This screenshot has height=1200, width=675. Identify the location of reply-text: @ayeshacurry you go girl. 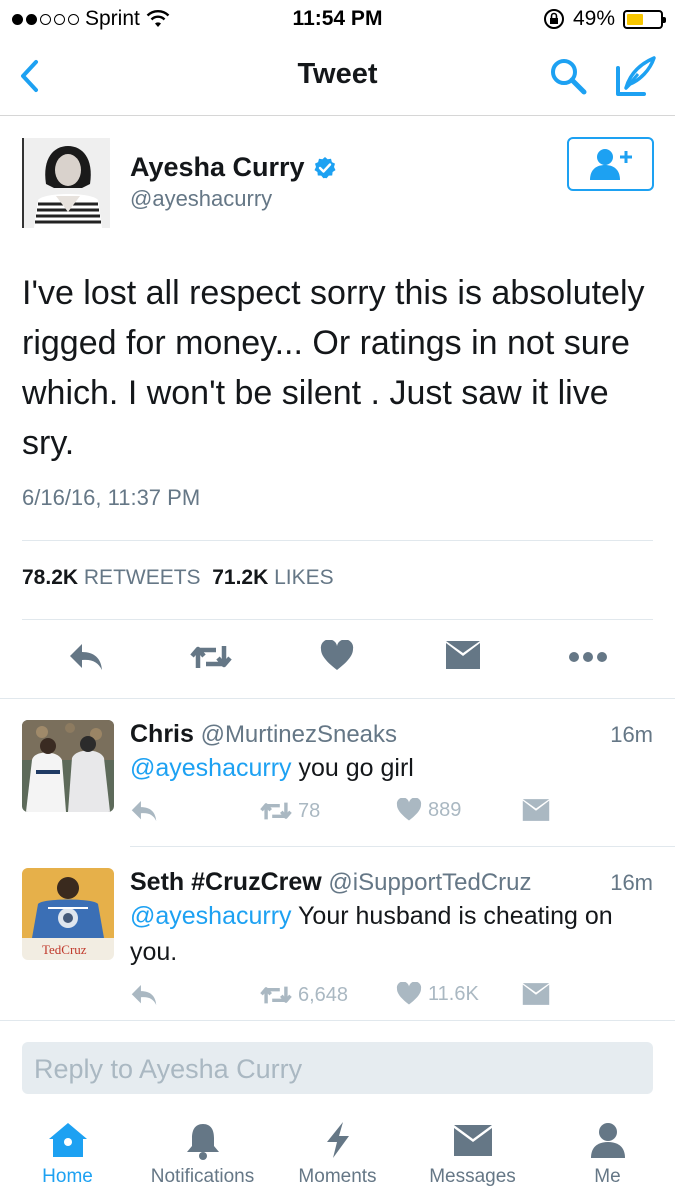
(390, 768).